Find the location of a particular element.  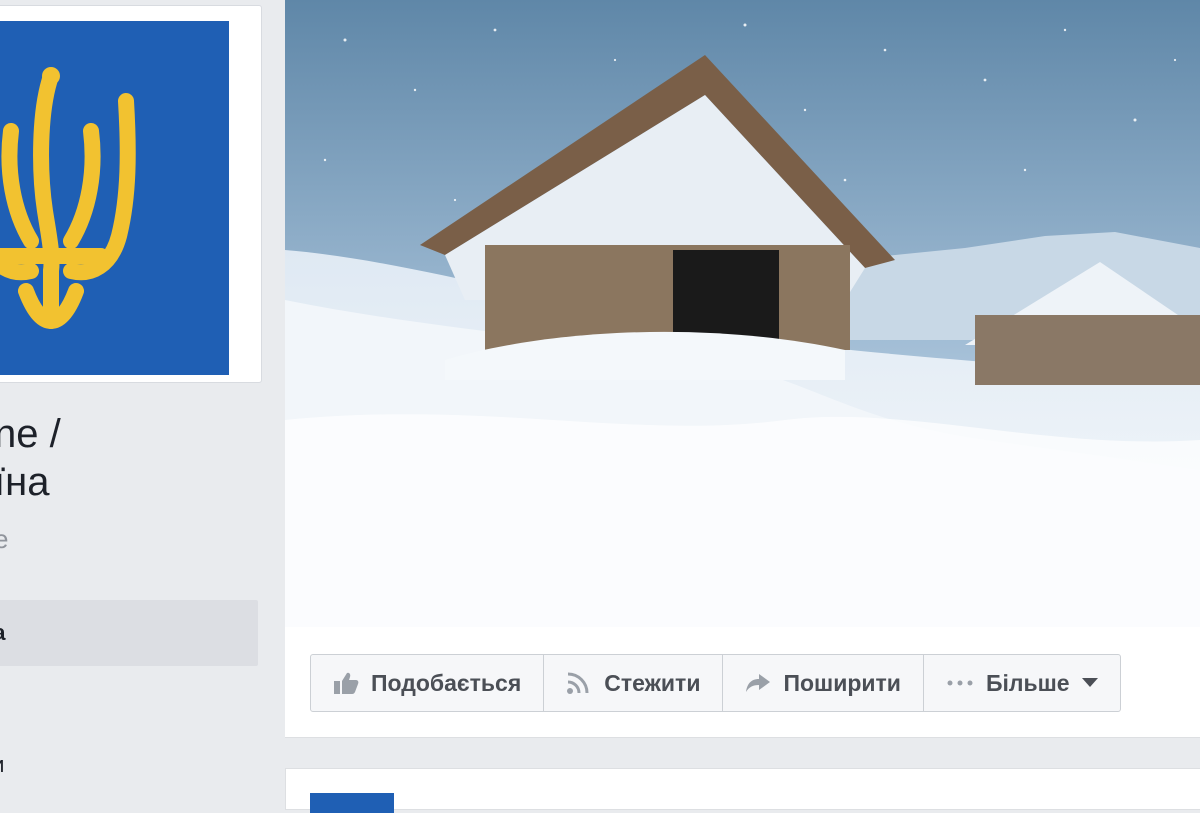

share-arrow-icon is located at coordinates (758, 683).